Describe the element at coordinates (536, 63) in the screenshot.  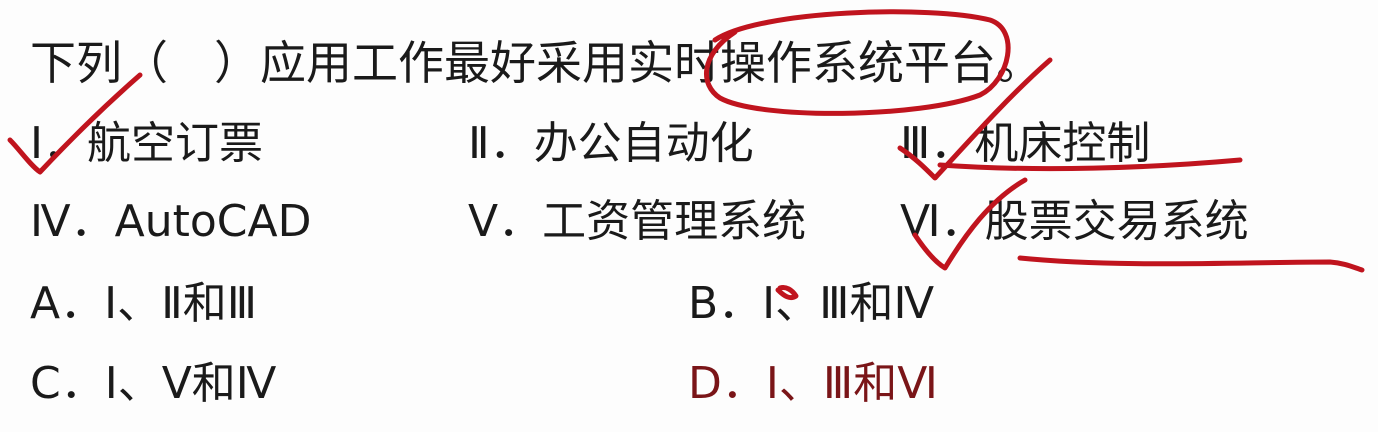
I see `question-text: 下列（ ）应用工作最好采用实时操作系统平台。` at that location.